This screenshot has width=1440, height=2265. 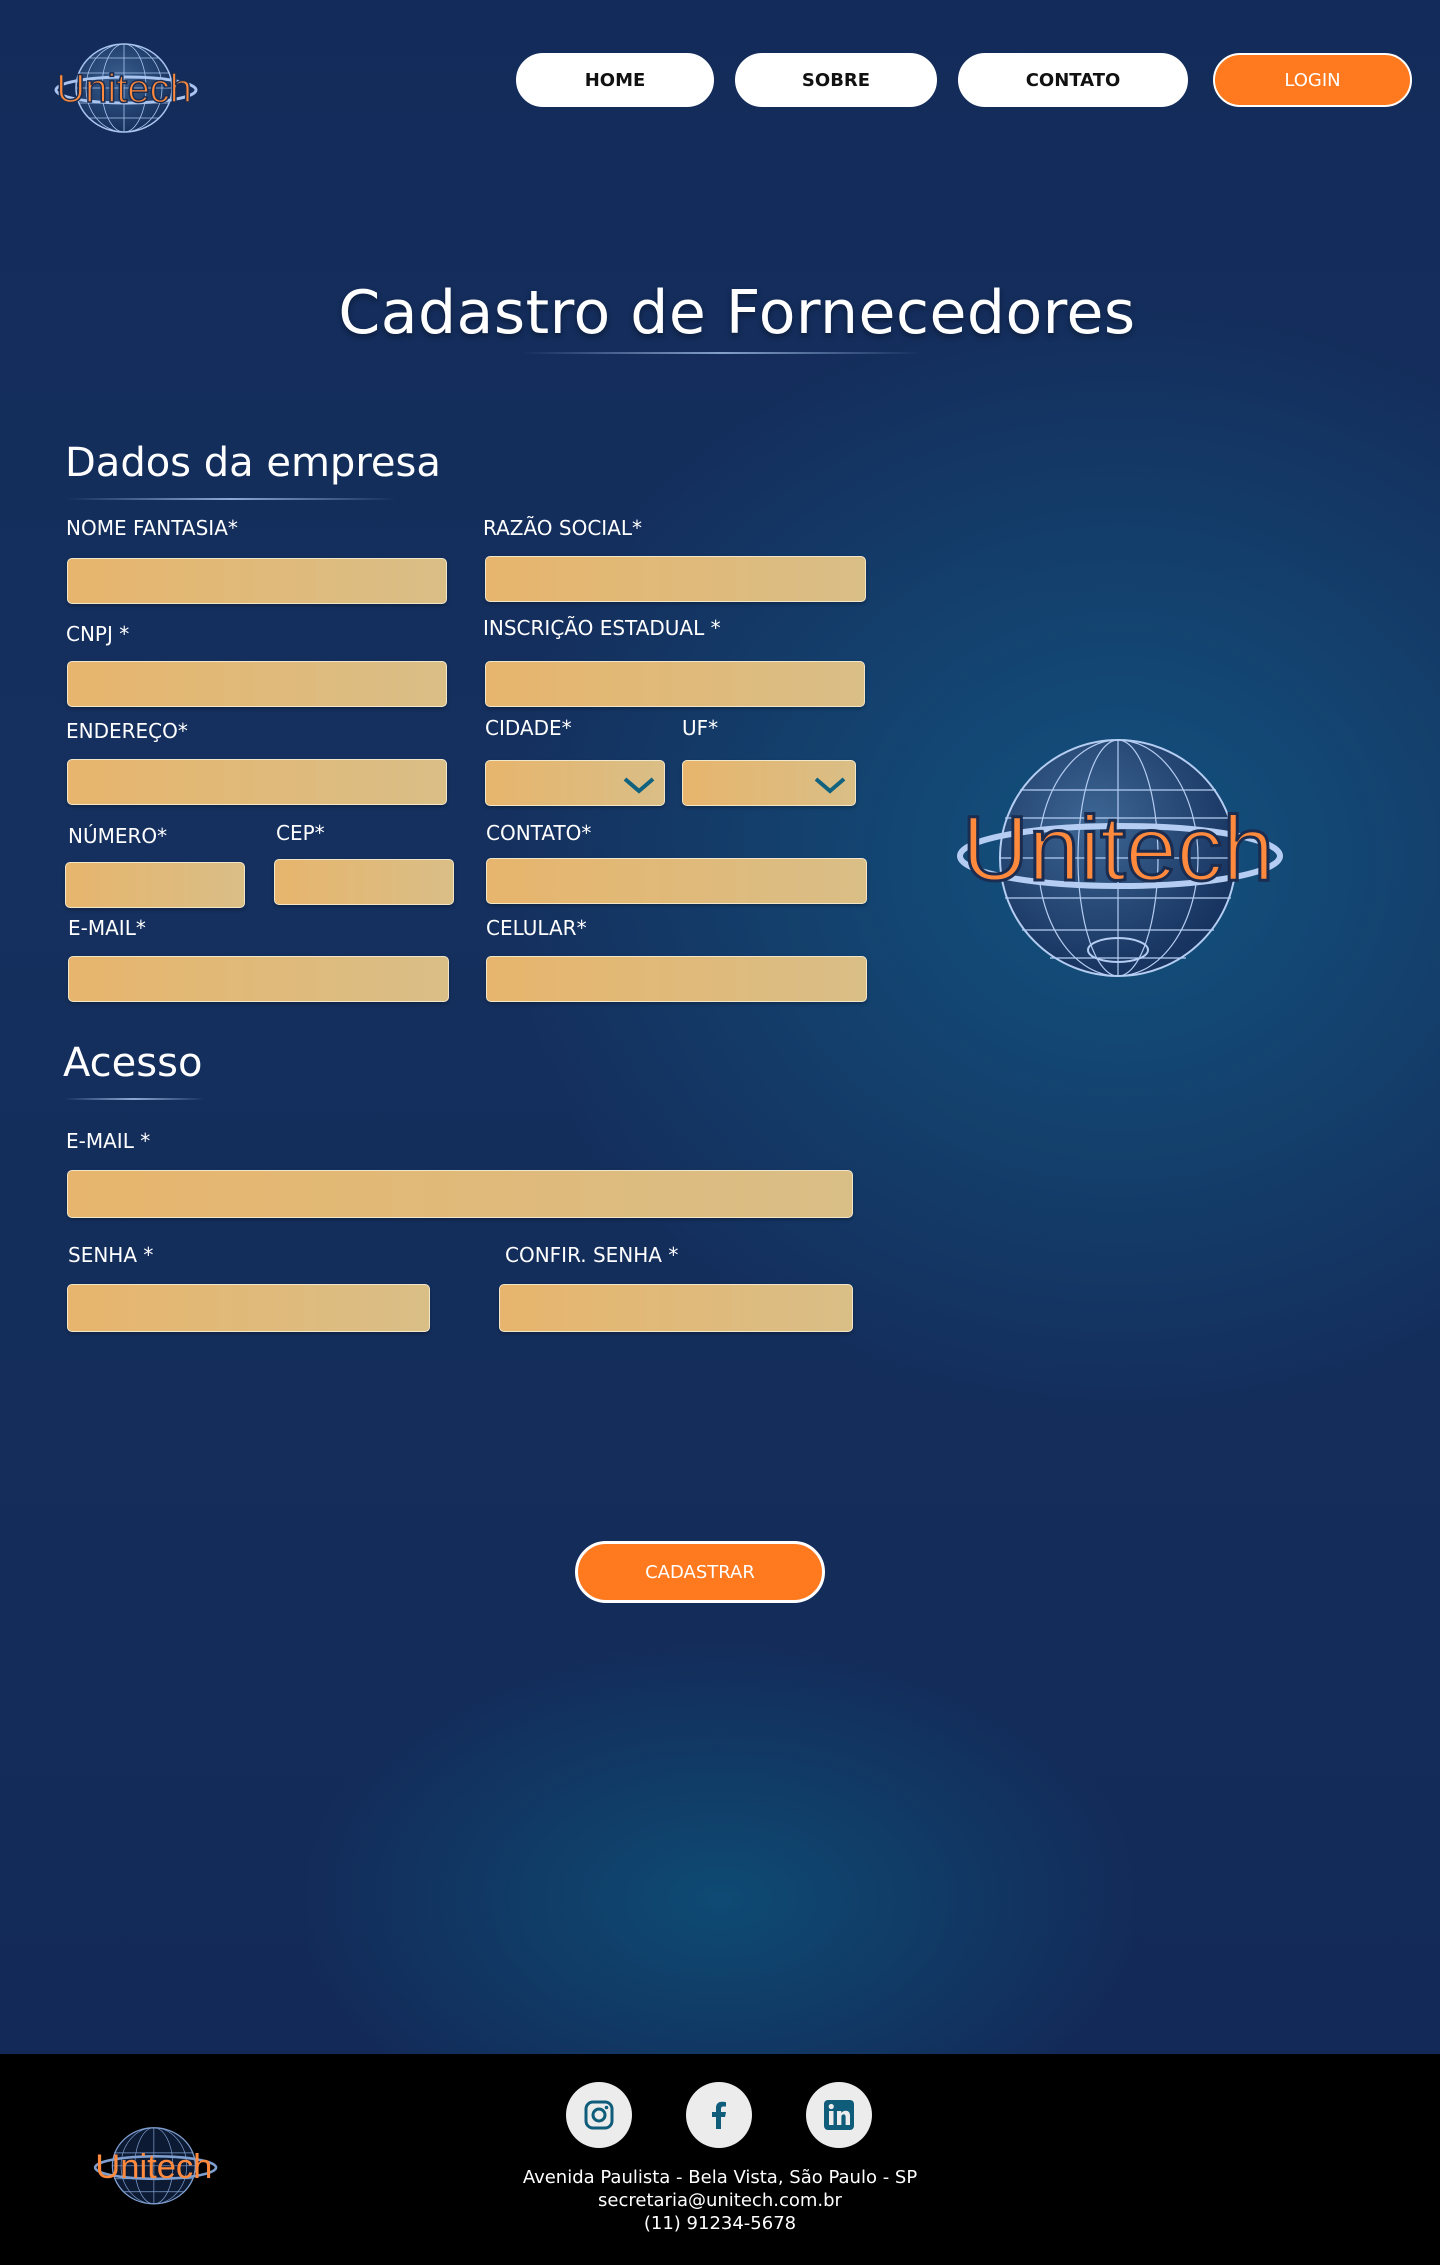 I want to click on header-logo: Unitech, so click(x=123, y=83).